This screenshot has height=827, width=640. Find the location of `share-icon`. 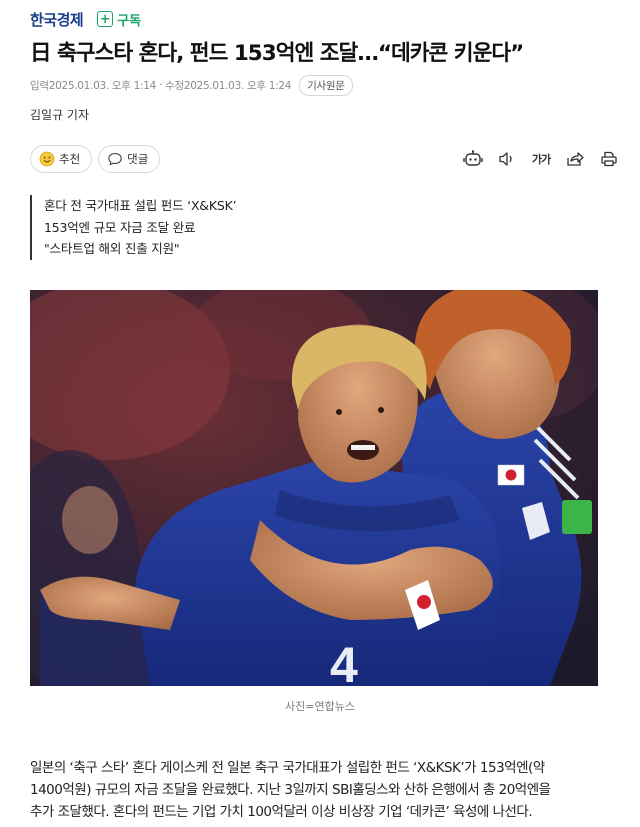

share-icon is located at coordinates (575, 159).